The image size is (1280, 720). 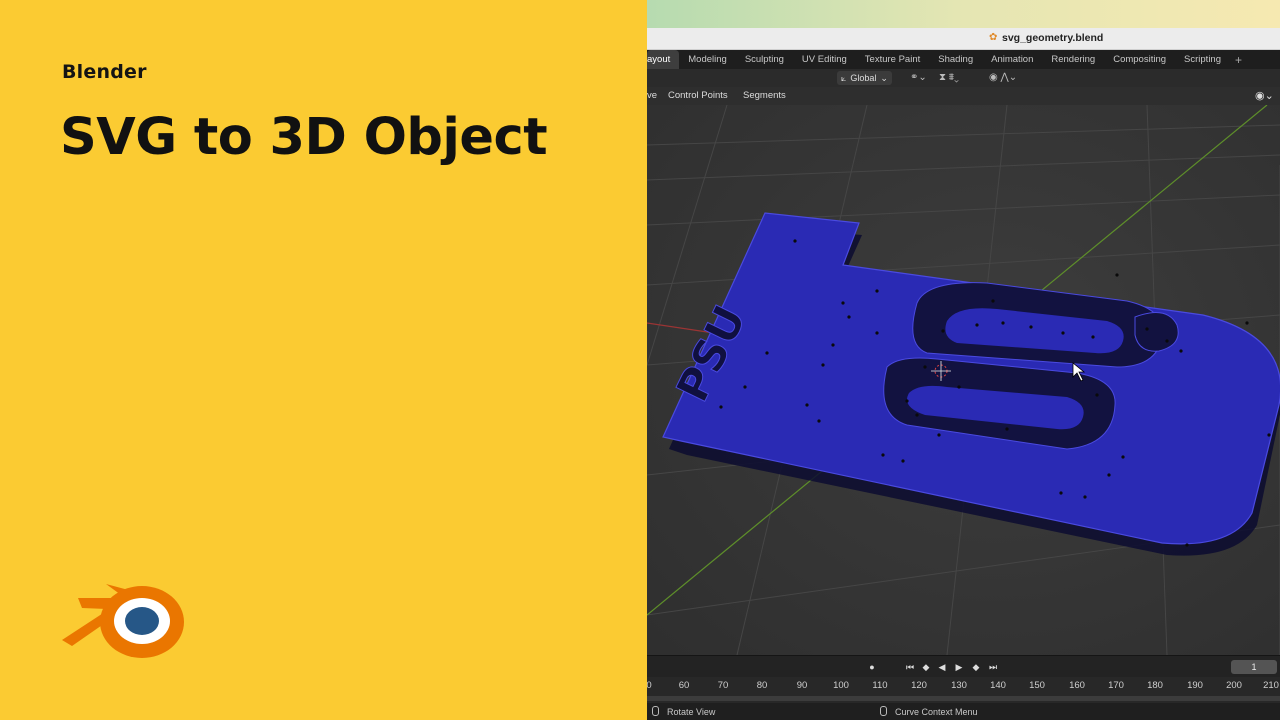 What do you see at coordinates (123, 621) in the screenshot?
I see `blender-logo` at bounding box center [123, 621].